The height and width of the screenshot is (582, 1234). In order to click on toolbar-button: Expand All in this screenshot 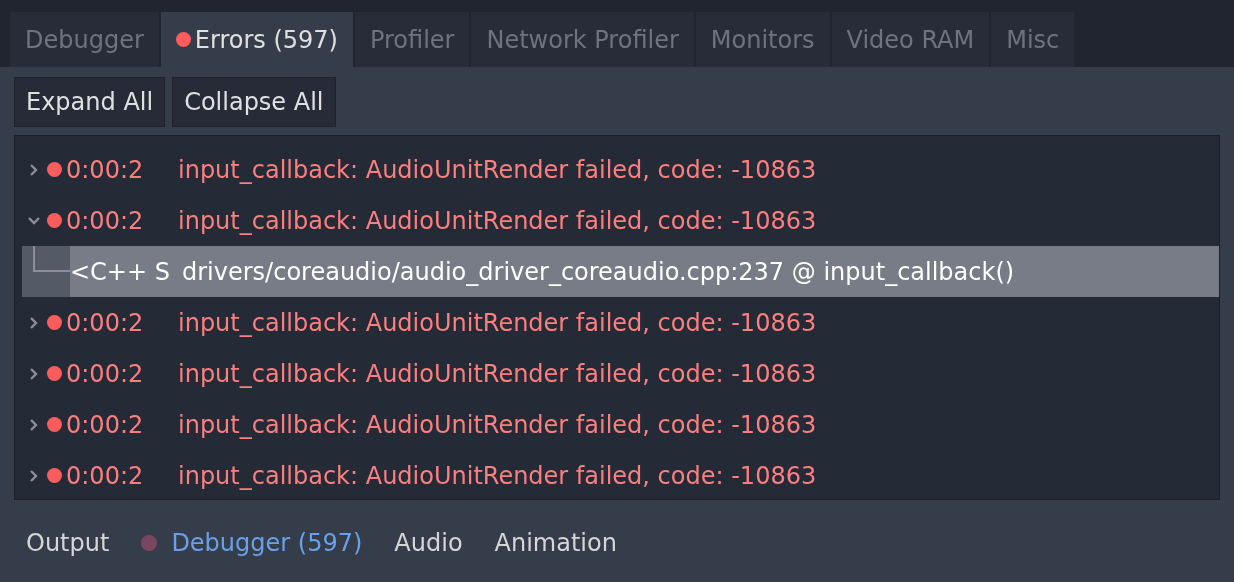, I will do `click(90, 102)`.